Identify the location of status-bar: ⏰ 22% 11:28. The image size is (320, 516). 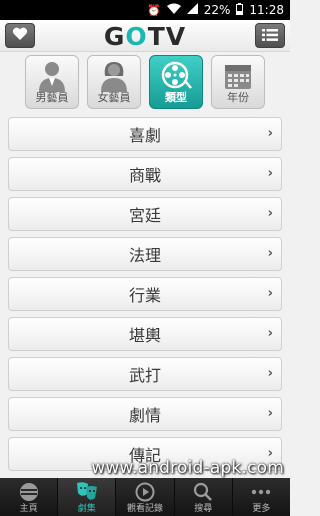
(145, 10).